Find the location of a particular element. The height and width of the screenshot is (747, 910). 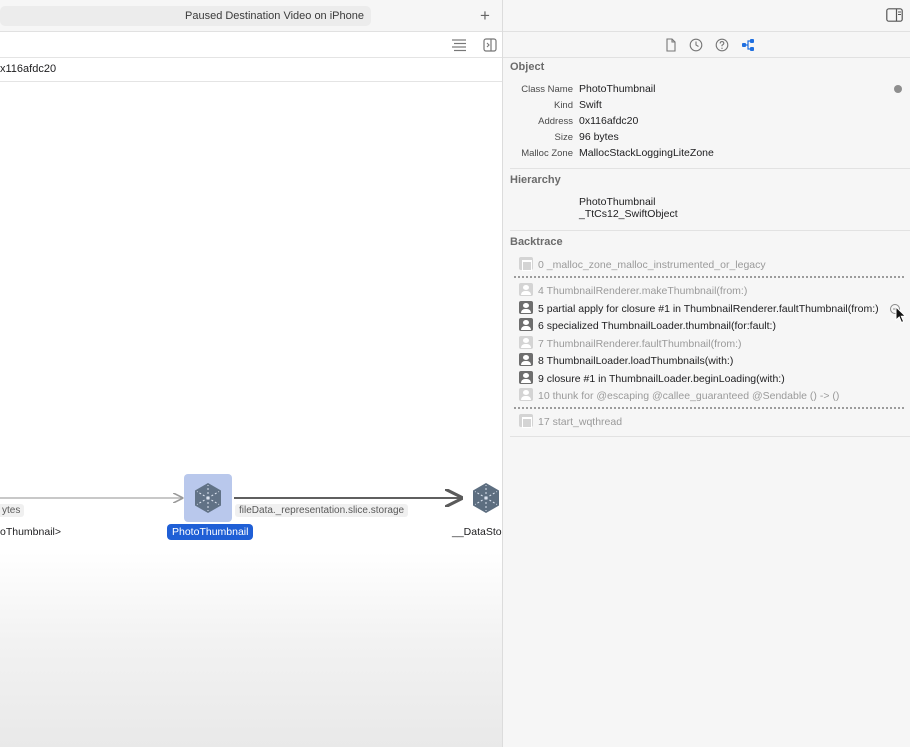

mouse-cursor-icon is located at coordinates (901, 315).